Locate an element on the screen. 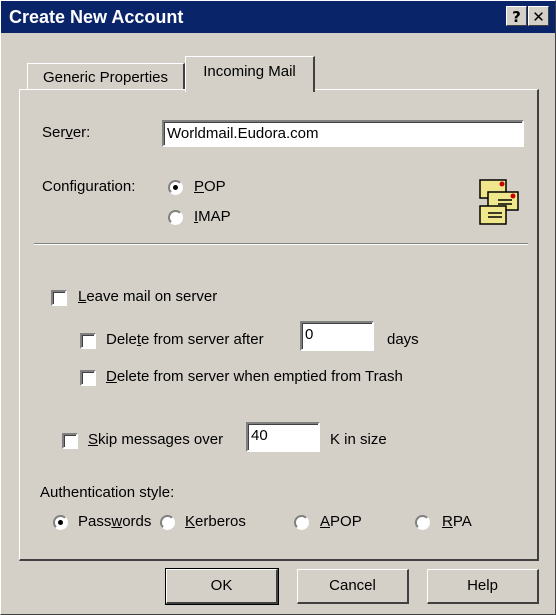  delete-after-label: Delete from server after is located at coordinates (185, 339).